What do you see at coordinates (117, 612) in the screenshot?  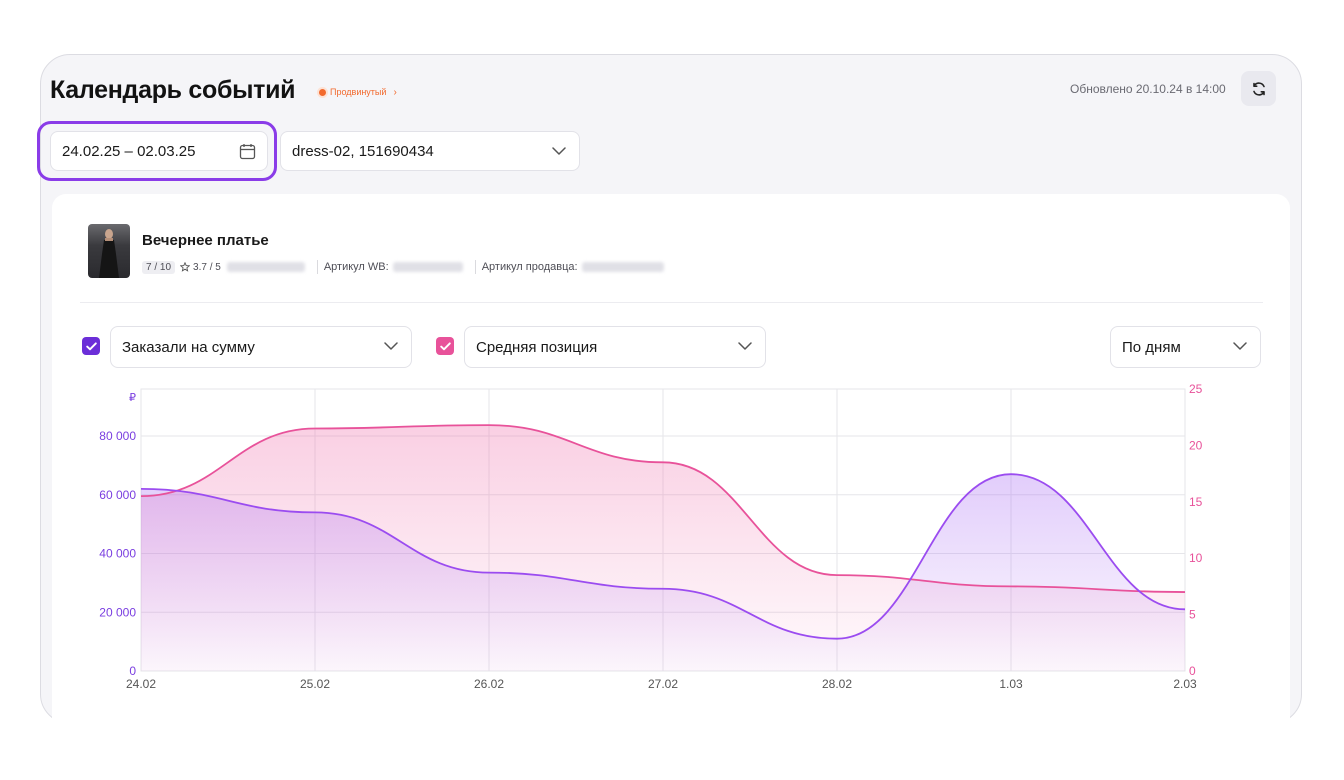 I see `y-left-tick: 20 000` at bounding box center [117, 612].